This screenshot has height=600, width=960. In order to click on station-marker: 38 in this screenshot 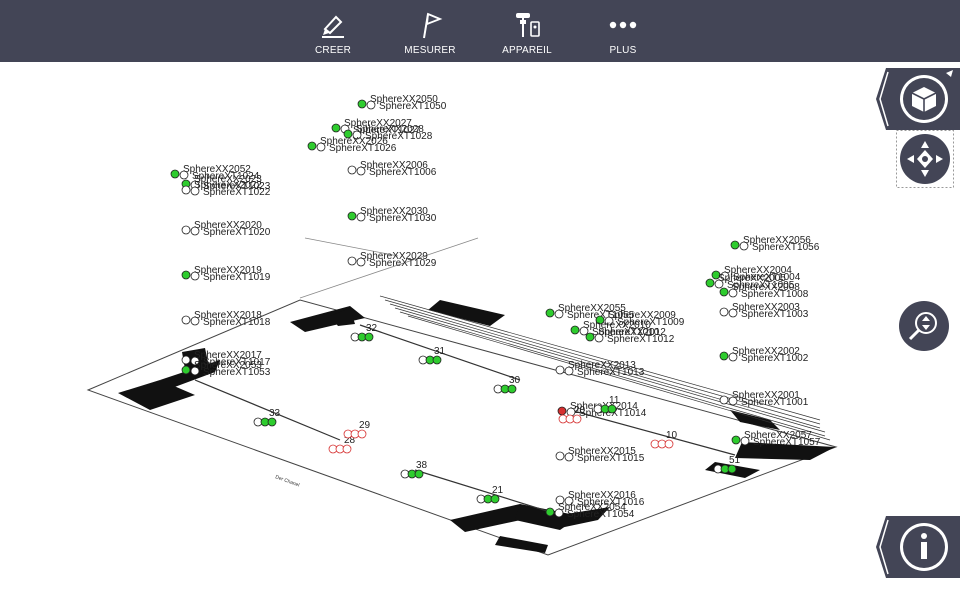, I will do `click(414, 469)`.